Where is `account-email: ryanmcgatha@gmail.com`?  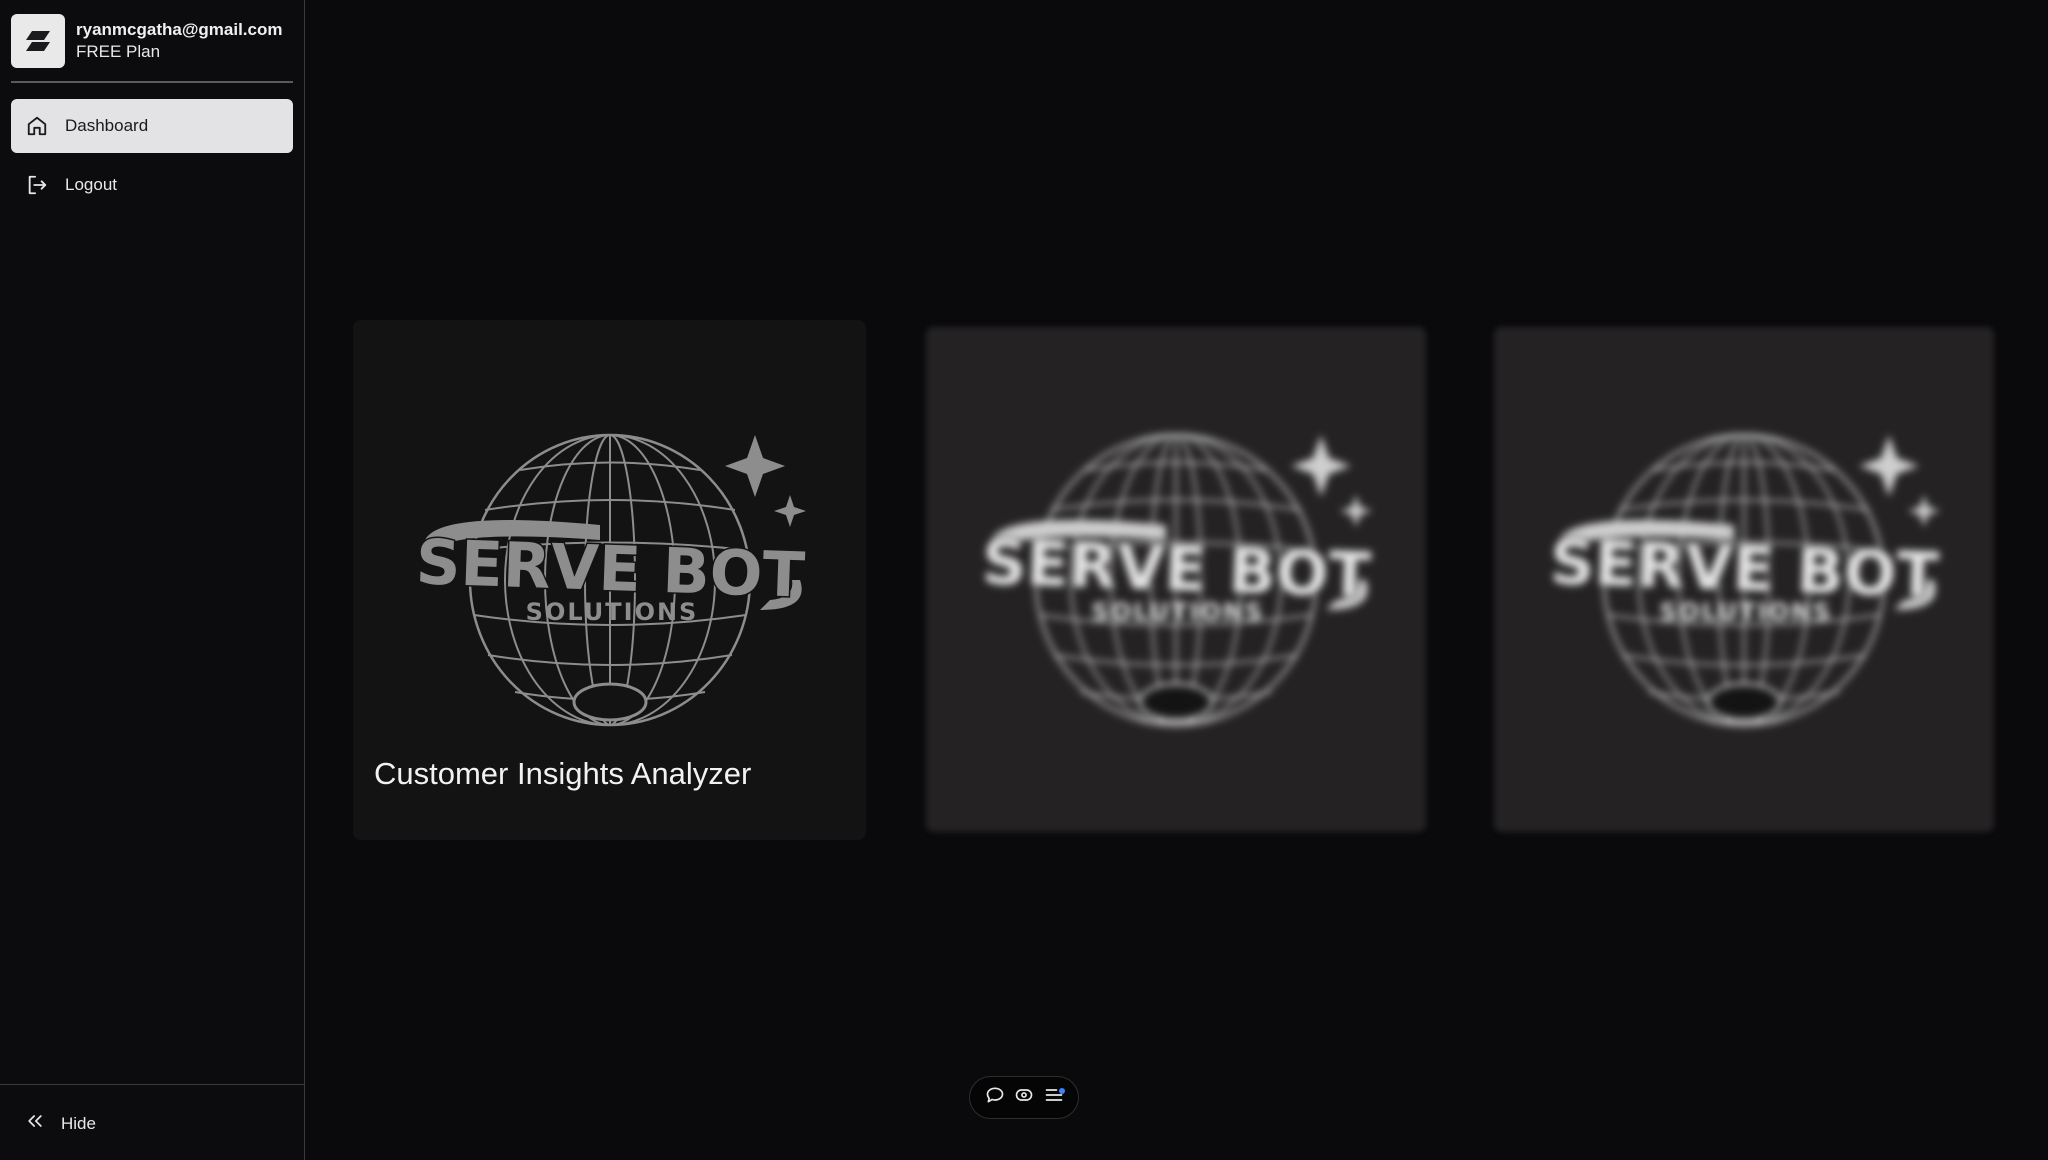 account-email: ryanmcgatha@gmail.com is located at coordinates (179, 29).